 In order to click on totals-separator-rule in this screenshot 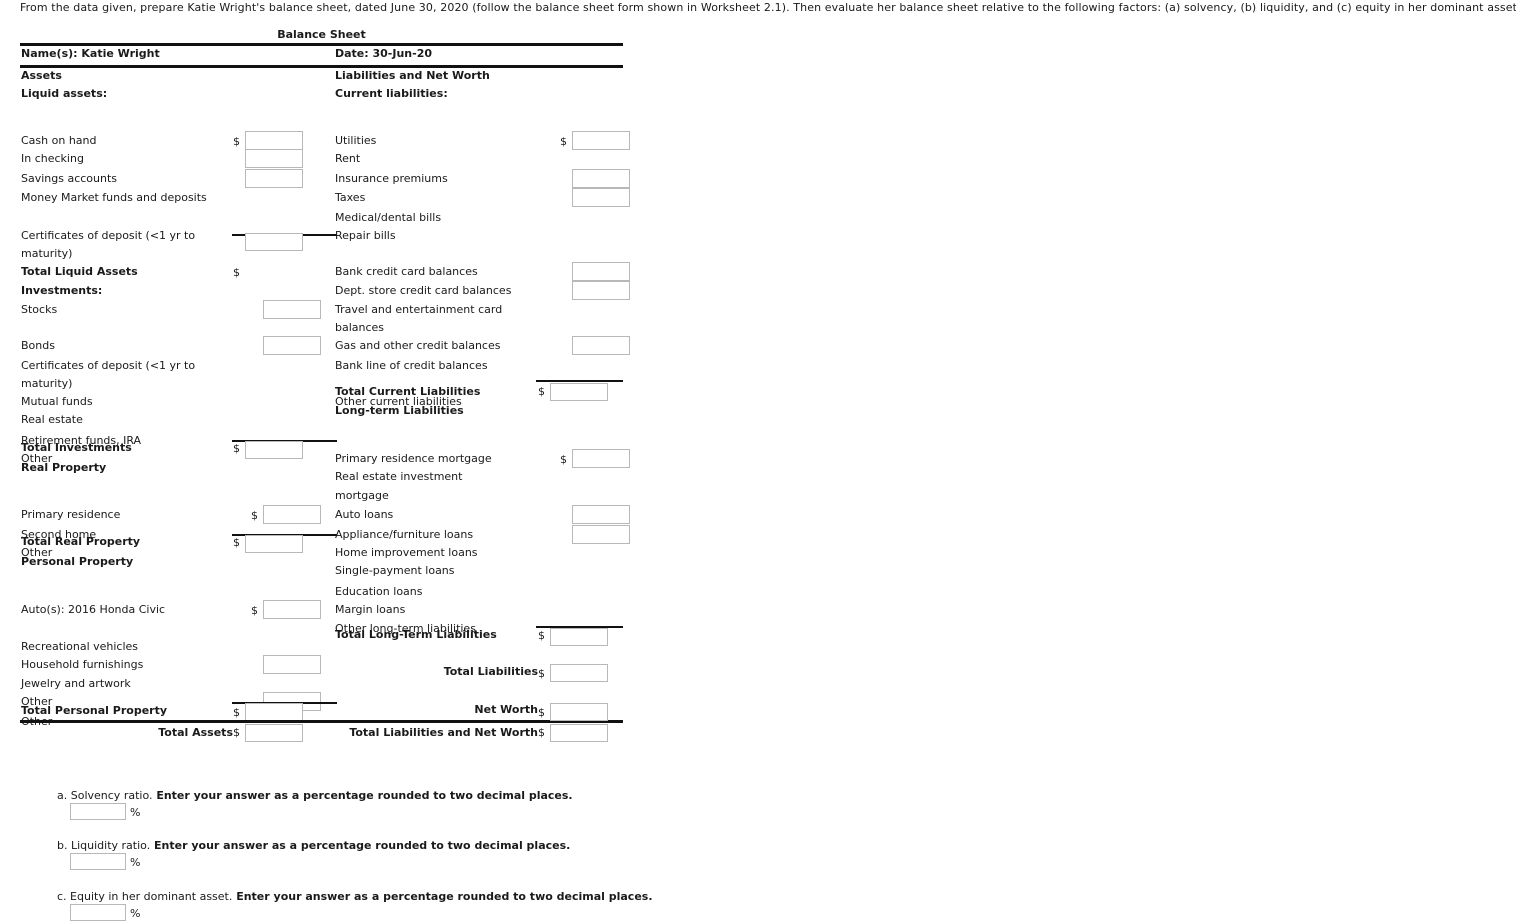, I will do `click(321, 721)`.